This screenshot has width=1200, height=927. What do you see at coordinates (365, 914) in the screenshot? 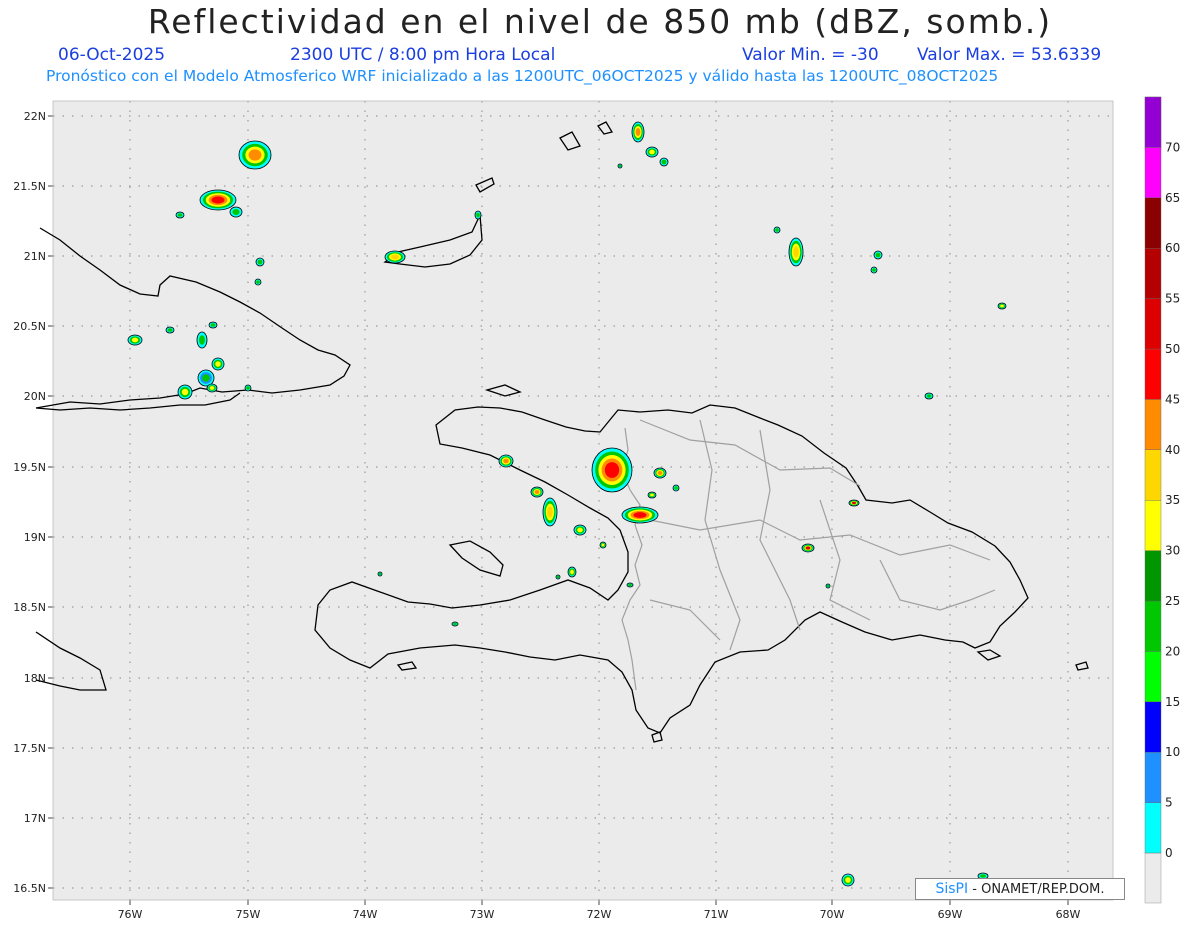
I see `lon-label: 74W` at bounding box center [365, 914].